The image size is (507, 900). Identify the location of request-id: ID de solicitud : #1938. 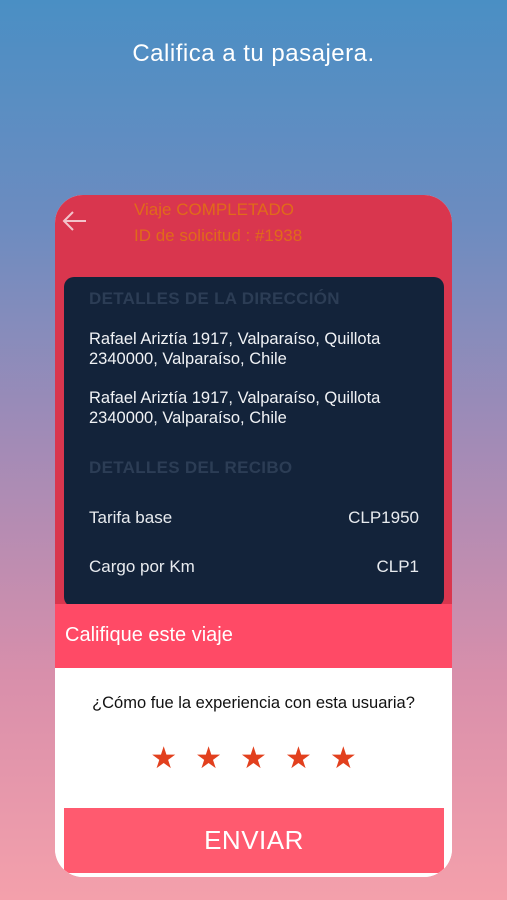
(218, 235).